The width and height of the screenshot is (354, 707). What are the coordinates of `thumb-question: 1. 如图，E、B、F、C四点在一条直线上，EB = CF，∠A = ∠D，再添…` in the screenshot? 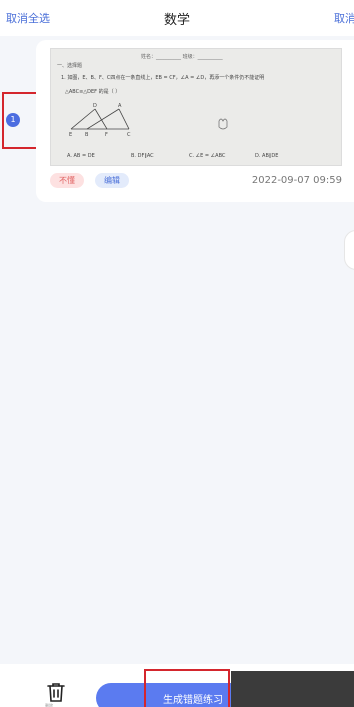 It's located at (162, 77).